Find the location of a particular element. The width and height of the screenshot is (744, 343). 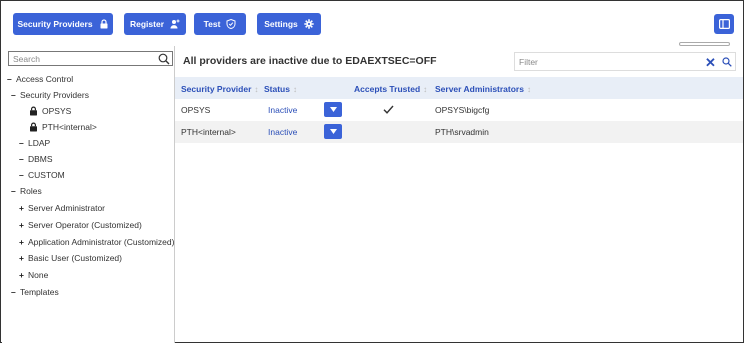

provider-cell: PTH<internal> is located at coordinates (208, 132).